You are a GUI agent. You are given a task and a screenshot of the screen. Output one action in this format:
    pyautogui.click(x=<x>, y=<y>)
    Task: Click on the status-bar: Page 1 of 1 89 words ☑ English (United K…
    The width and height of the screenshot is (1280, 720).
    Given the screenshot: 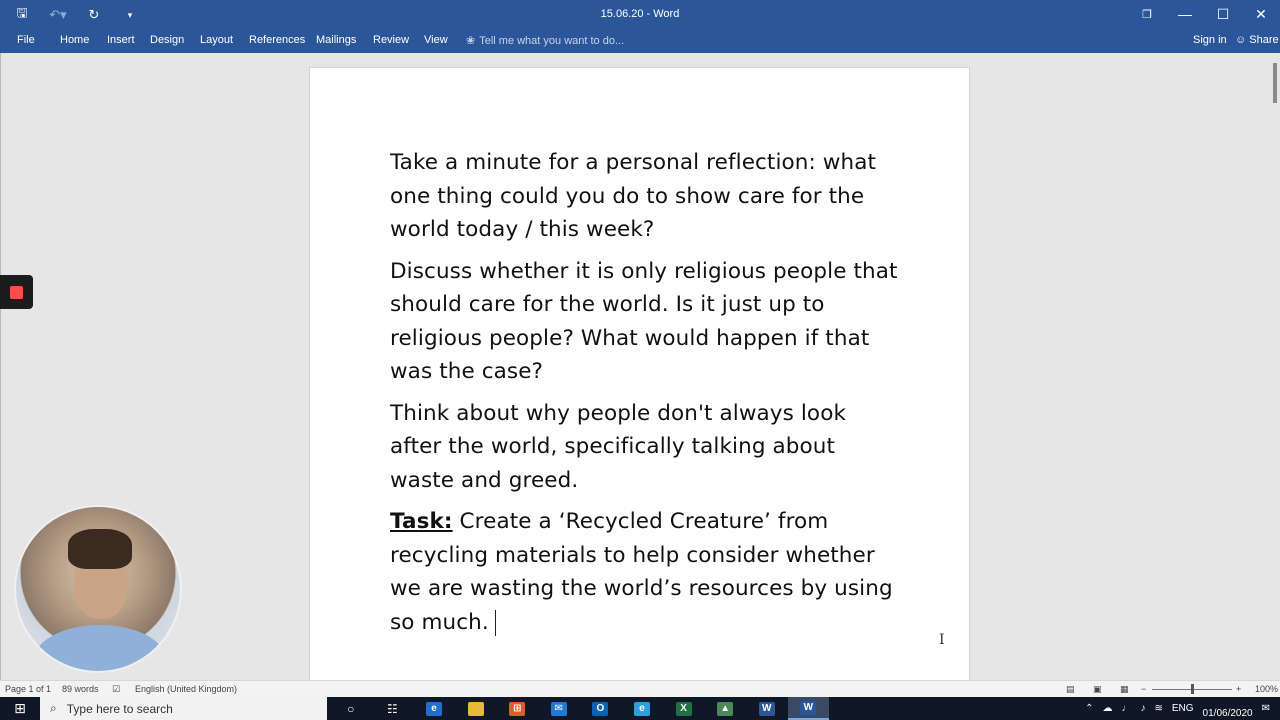 What is the action you would take?
    pyautogui.click(x=640, y=688)
    